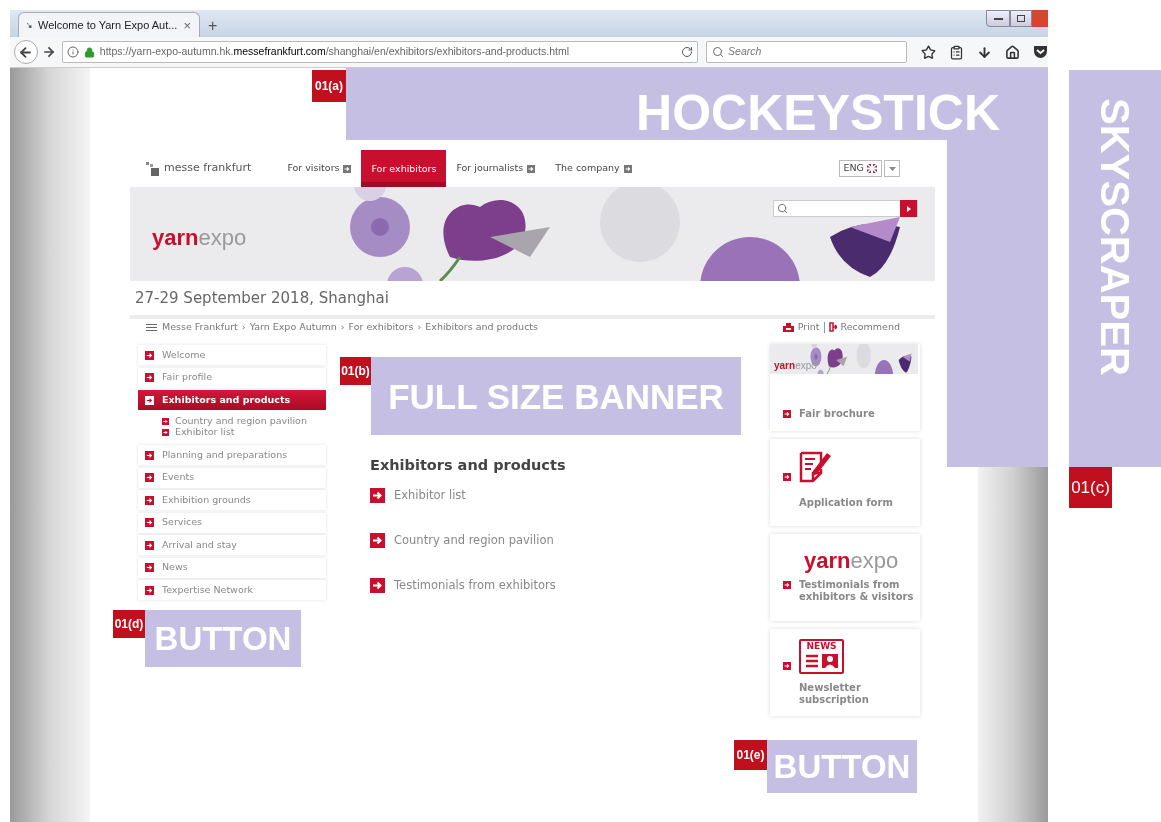  What do you see at coordinates (232, 455) in the screenshot?
I see `sidebar-item: Planning and preparations` at bounding box center [232, 455].